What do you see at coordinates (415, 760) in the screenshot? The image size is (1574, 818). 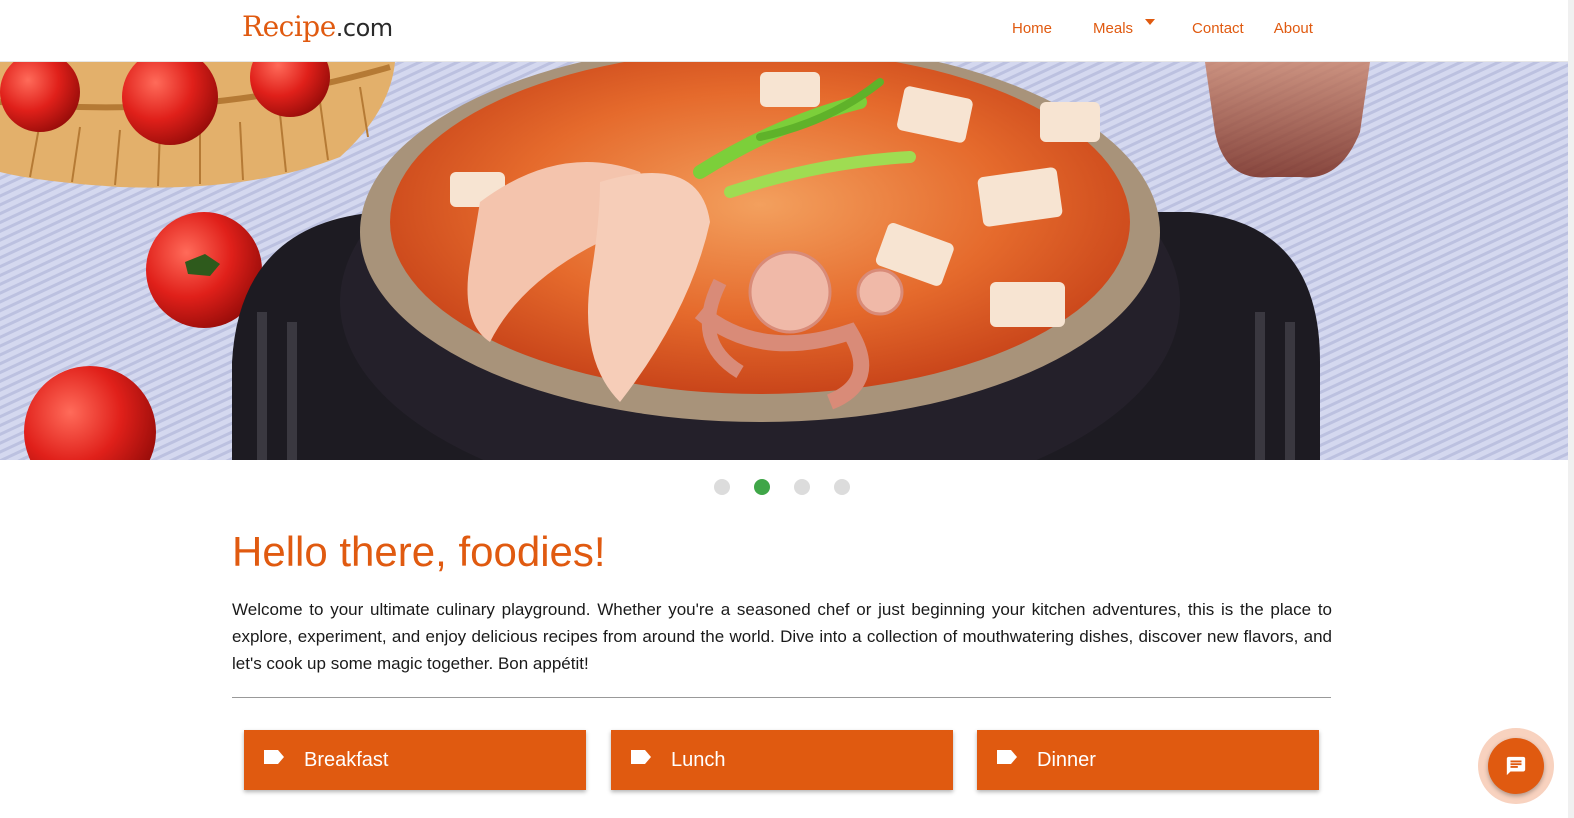 I see `category-breakfast-button: Breakfast` at bounding box center [415, 760].